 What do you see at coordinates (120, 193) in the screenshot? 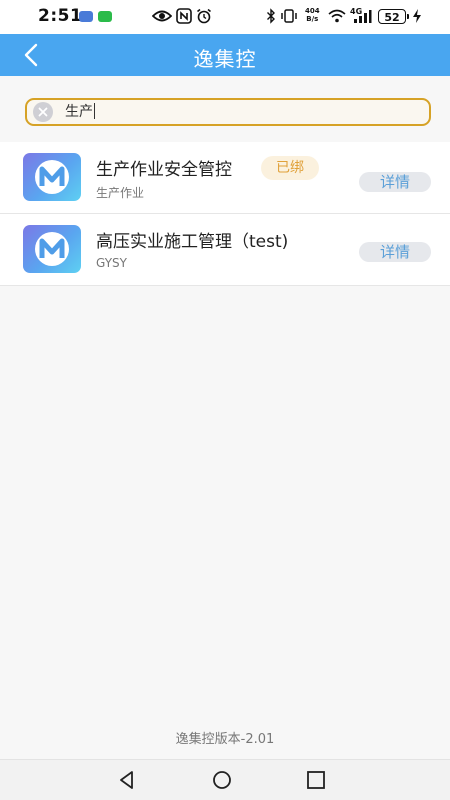
I see `item-subtitle: 生产作业` at bounding box center [120, 193].